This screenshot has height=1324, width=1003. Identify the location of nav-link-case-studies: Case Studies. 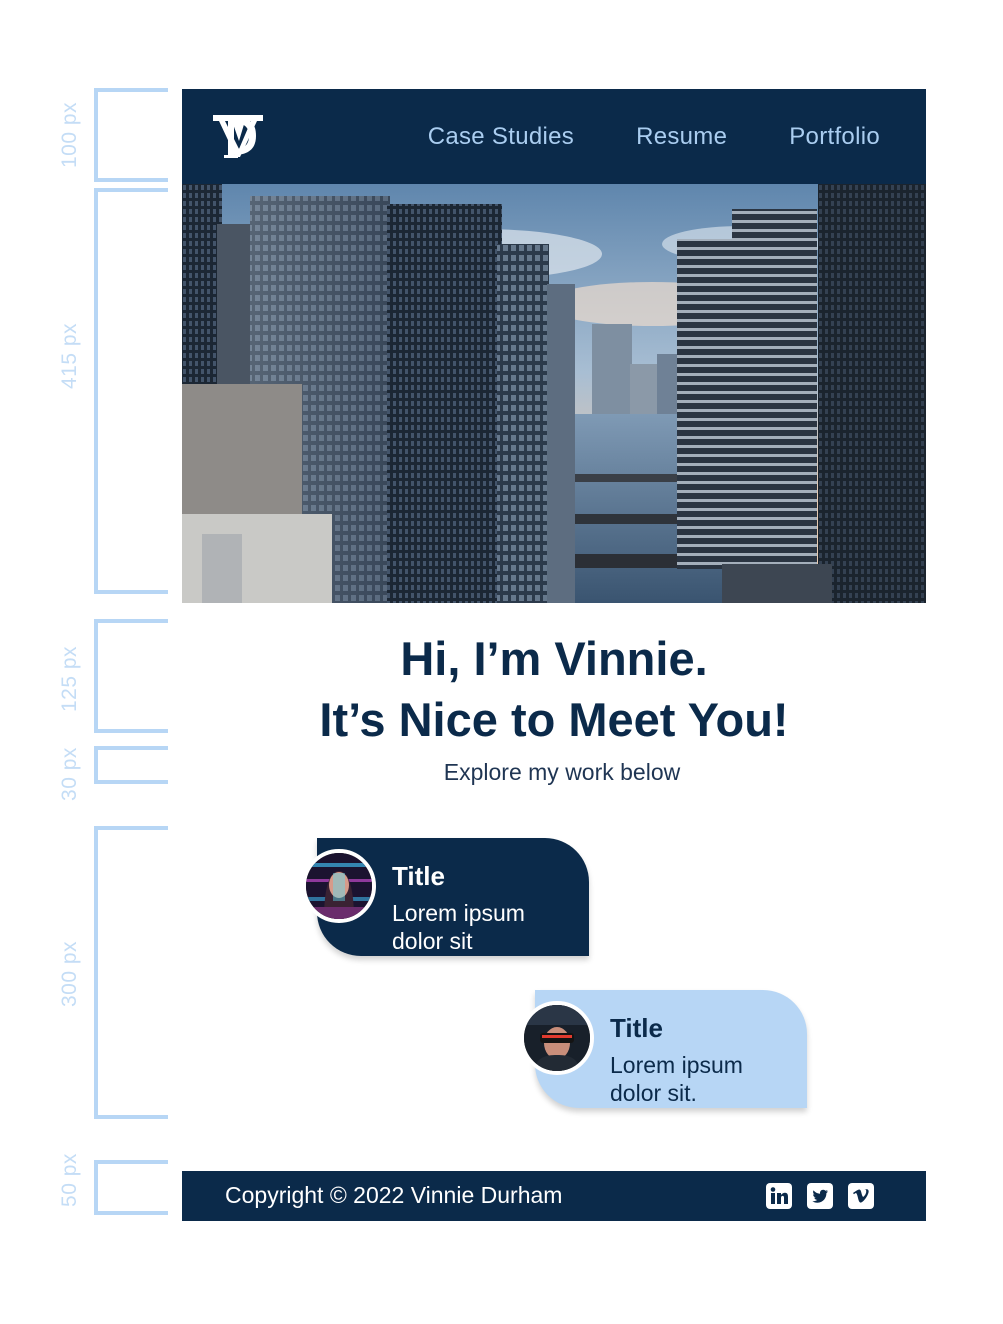
(501, 137).